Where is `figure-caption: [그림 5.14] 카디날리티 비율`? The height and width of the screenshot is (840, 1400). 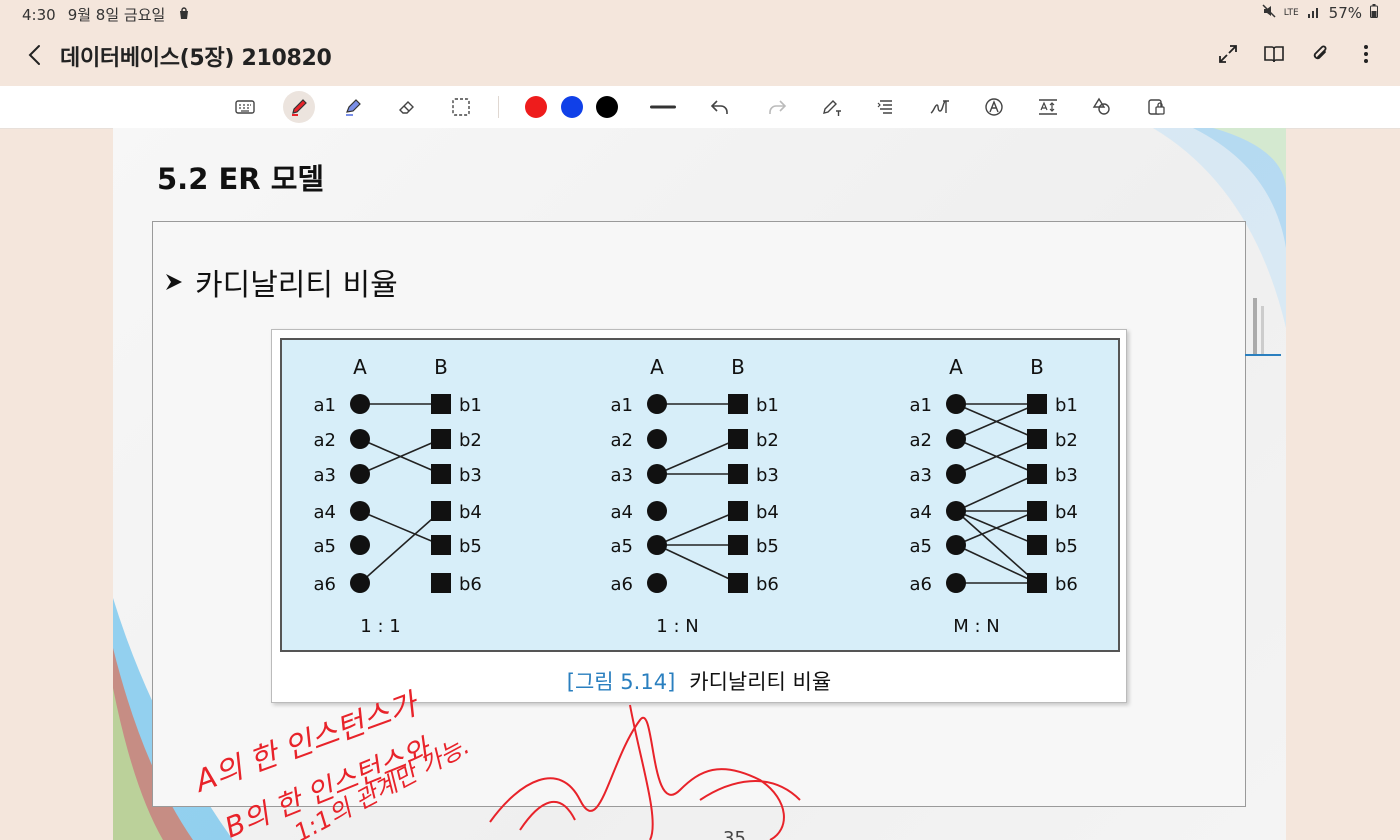
figure-caption: [그림 5.14] 카디날리티 비율 is located at coordinates (699, 681).